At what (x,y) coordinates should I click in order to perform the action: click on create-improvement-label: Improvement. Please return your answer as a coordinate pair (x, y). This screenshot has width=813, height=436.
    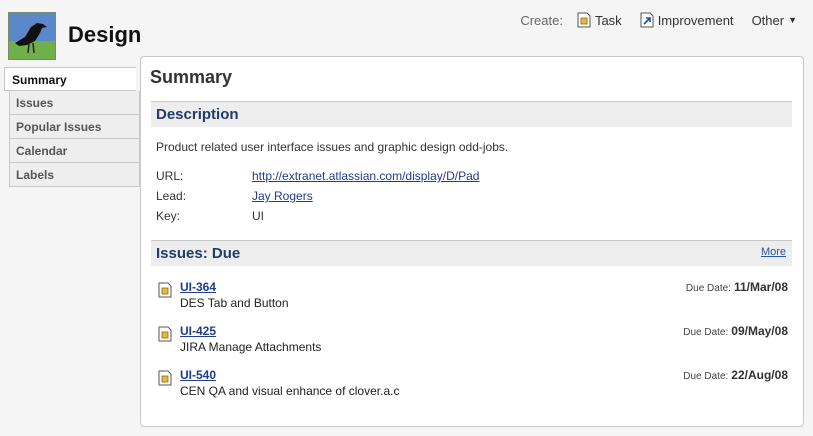
    Looking at the image, I should click on (695, 20).